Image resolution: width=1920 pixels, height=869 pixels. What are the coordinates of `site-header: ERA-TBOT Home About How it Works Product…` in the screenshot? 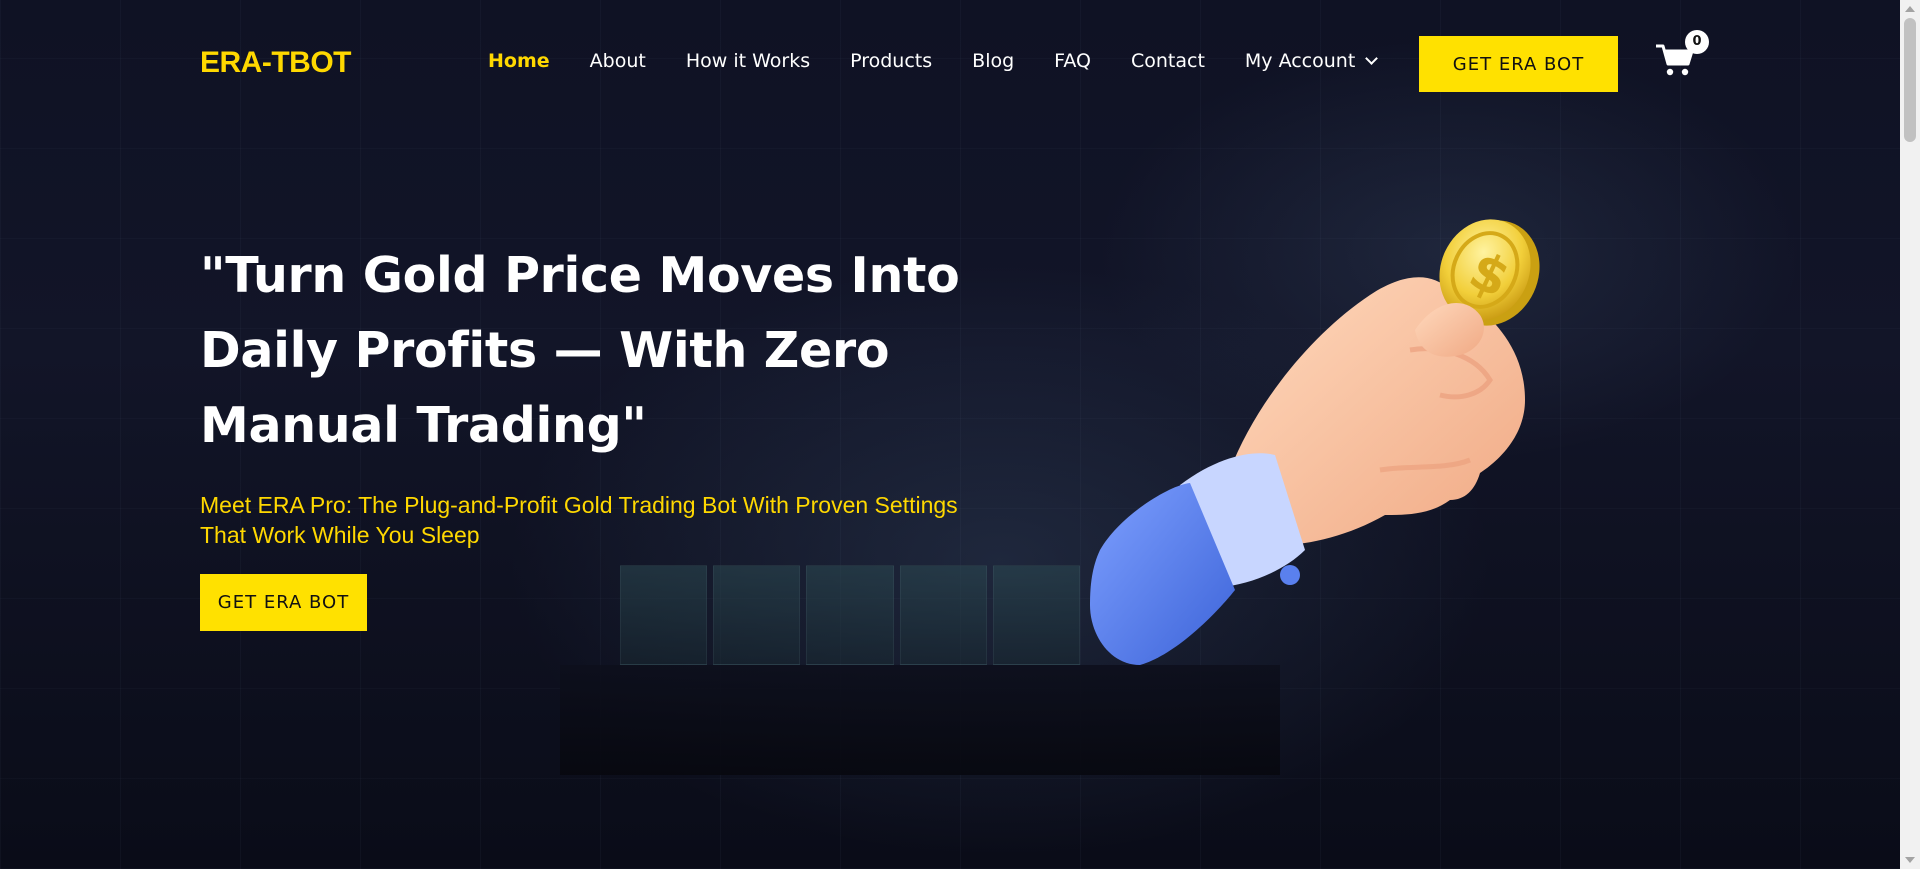 It's located at (950, 62).